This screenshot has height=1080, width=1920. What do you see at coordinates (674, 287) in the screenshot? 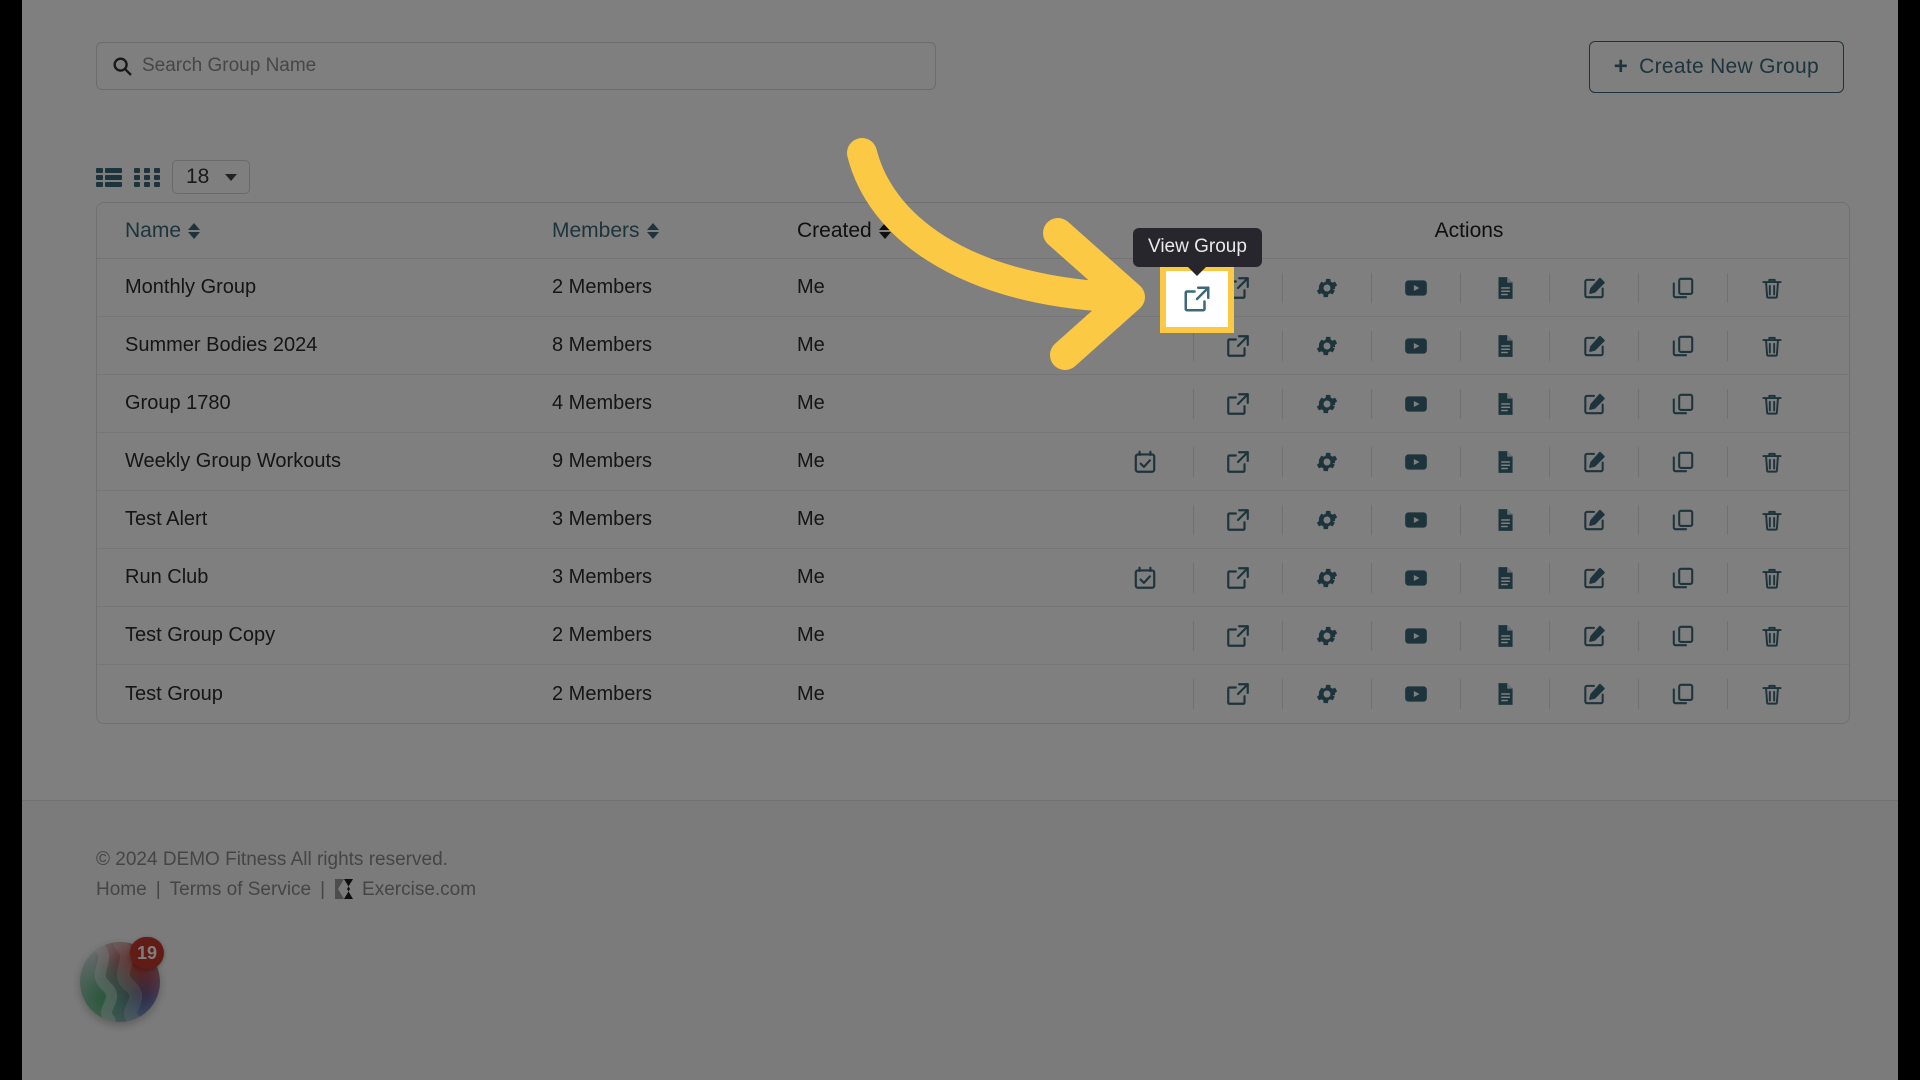
I see `cell-members: 2 Members` at bounding box center [674, 287].